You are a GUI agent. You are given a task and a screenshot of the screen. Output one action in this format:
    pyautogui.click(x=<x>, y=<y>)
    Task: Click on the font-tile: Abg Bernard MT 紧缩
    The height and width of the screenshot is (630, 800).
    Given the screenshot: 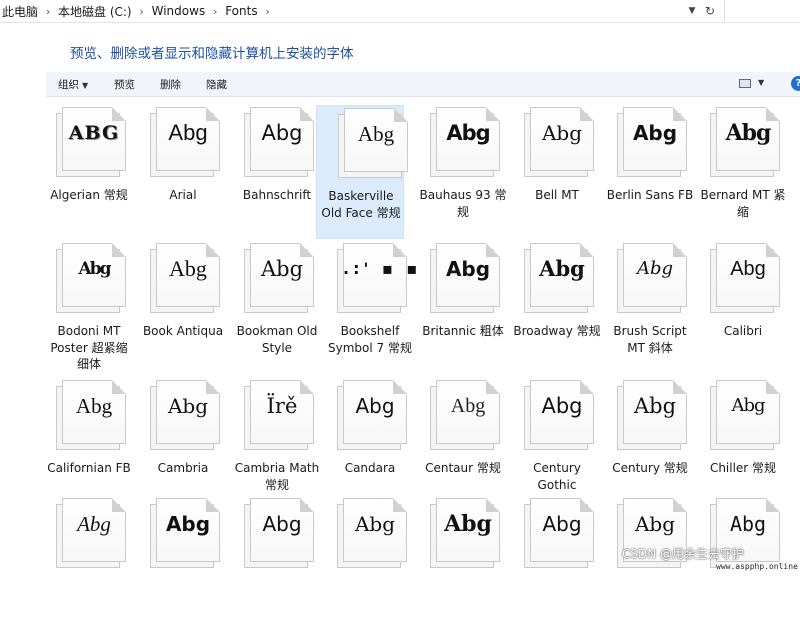 What is the action you would take?
    pyautogui.click(x=749, y=172)
    